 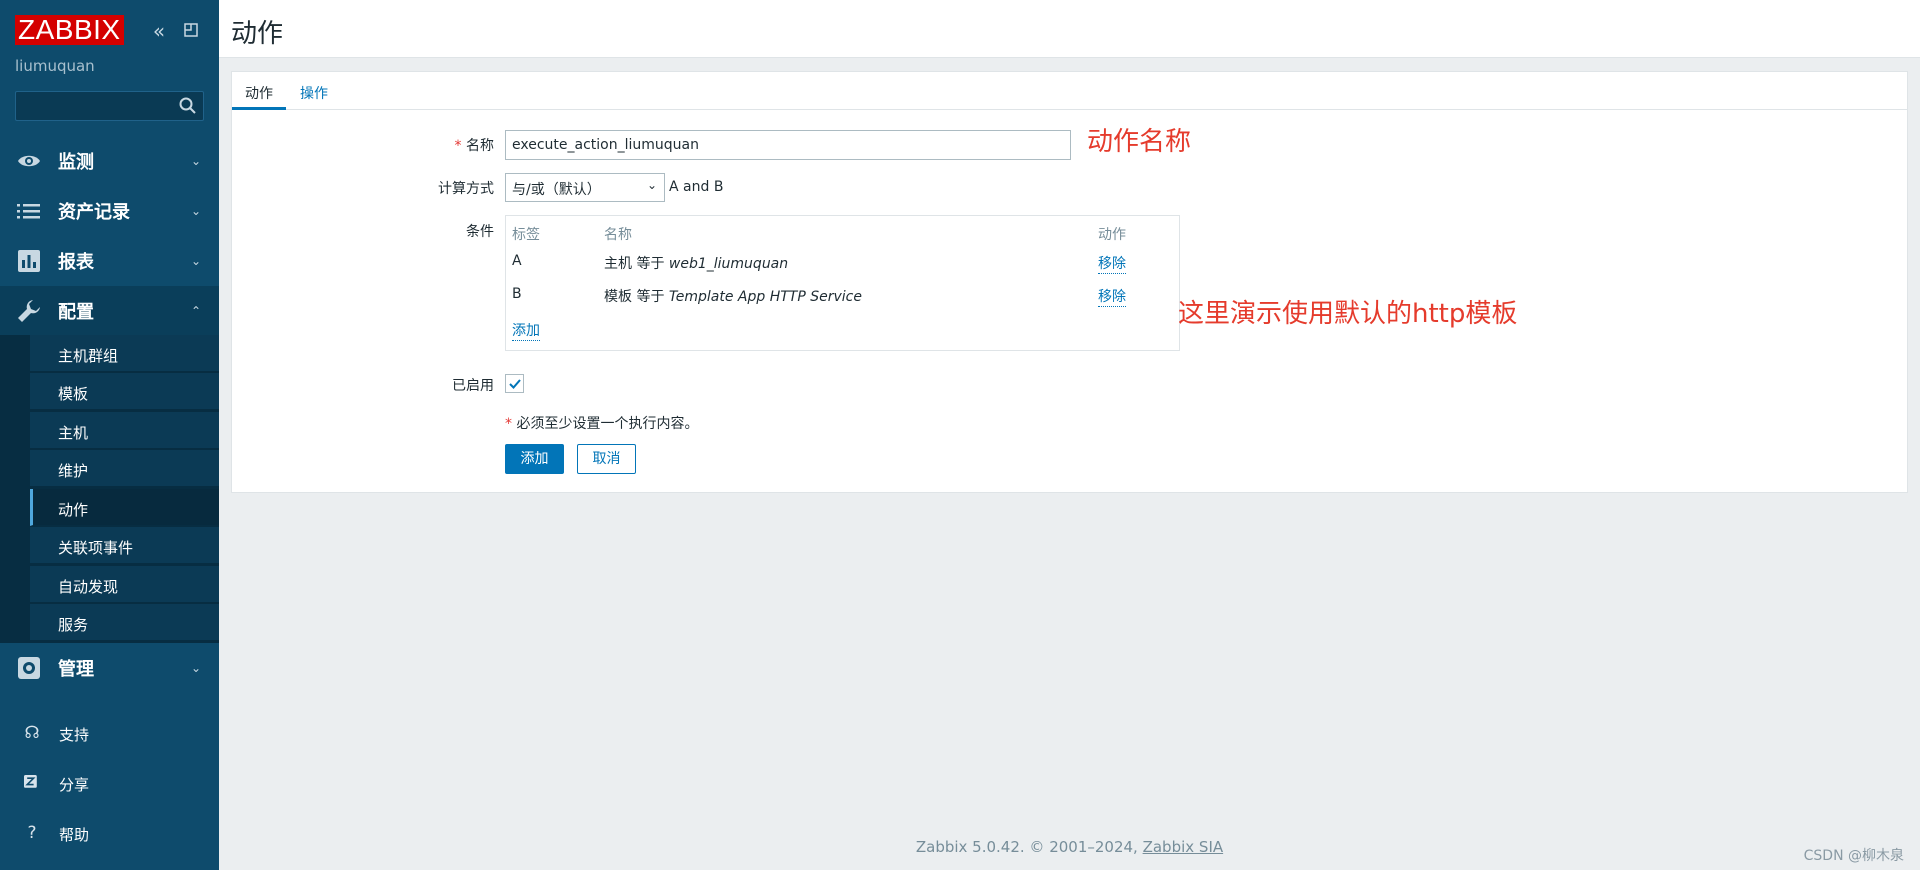 I want to click on condition-tag: B, so click(x=517, y=294).